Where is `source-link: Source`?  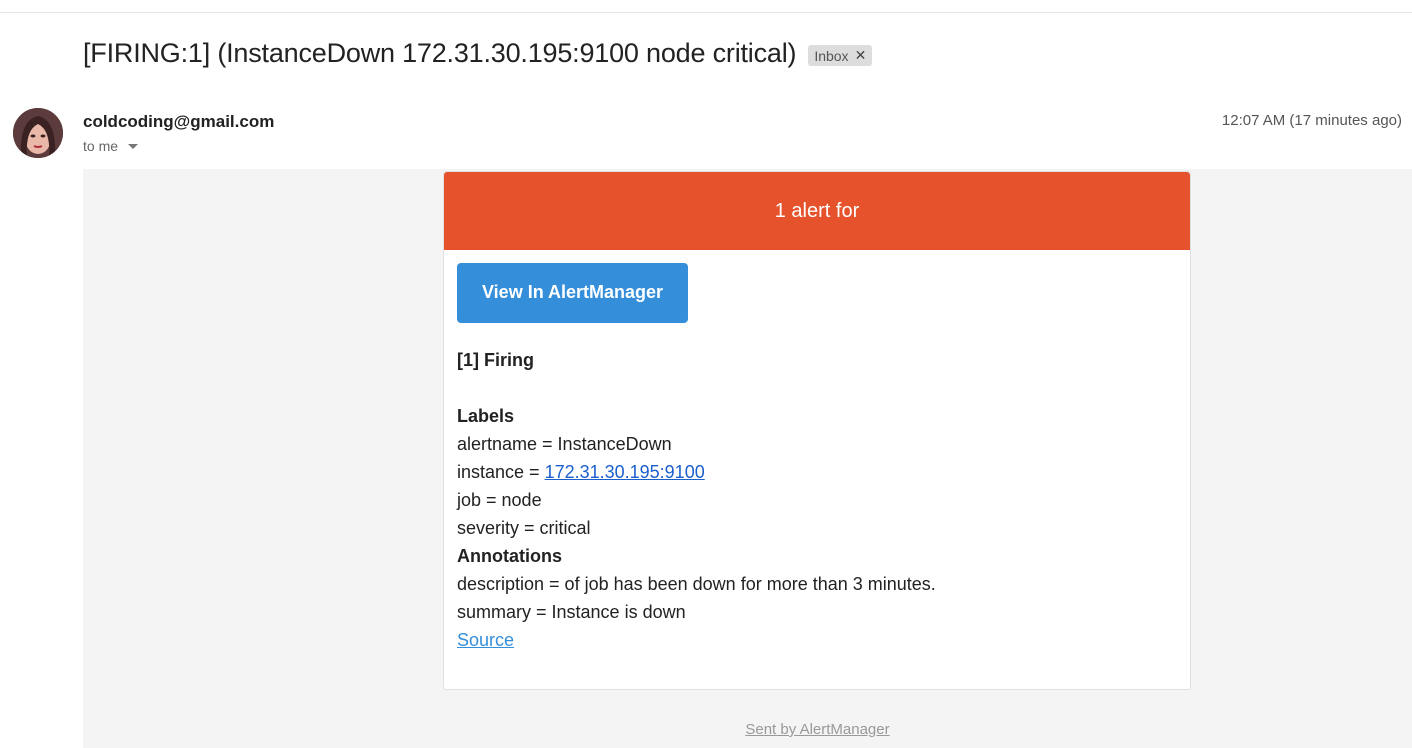
source-link: Source is located at coordinates (485, 640).